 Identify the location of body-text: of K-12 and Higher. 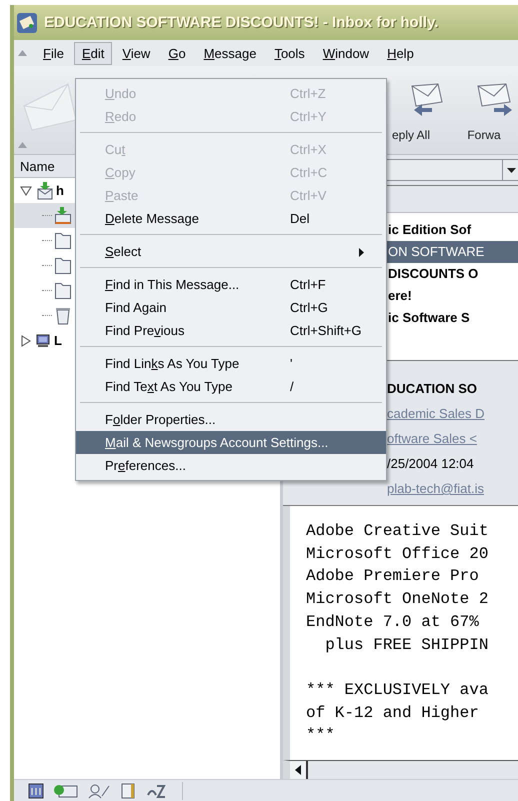
(393, 713).